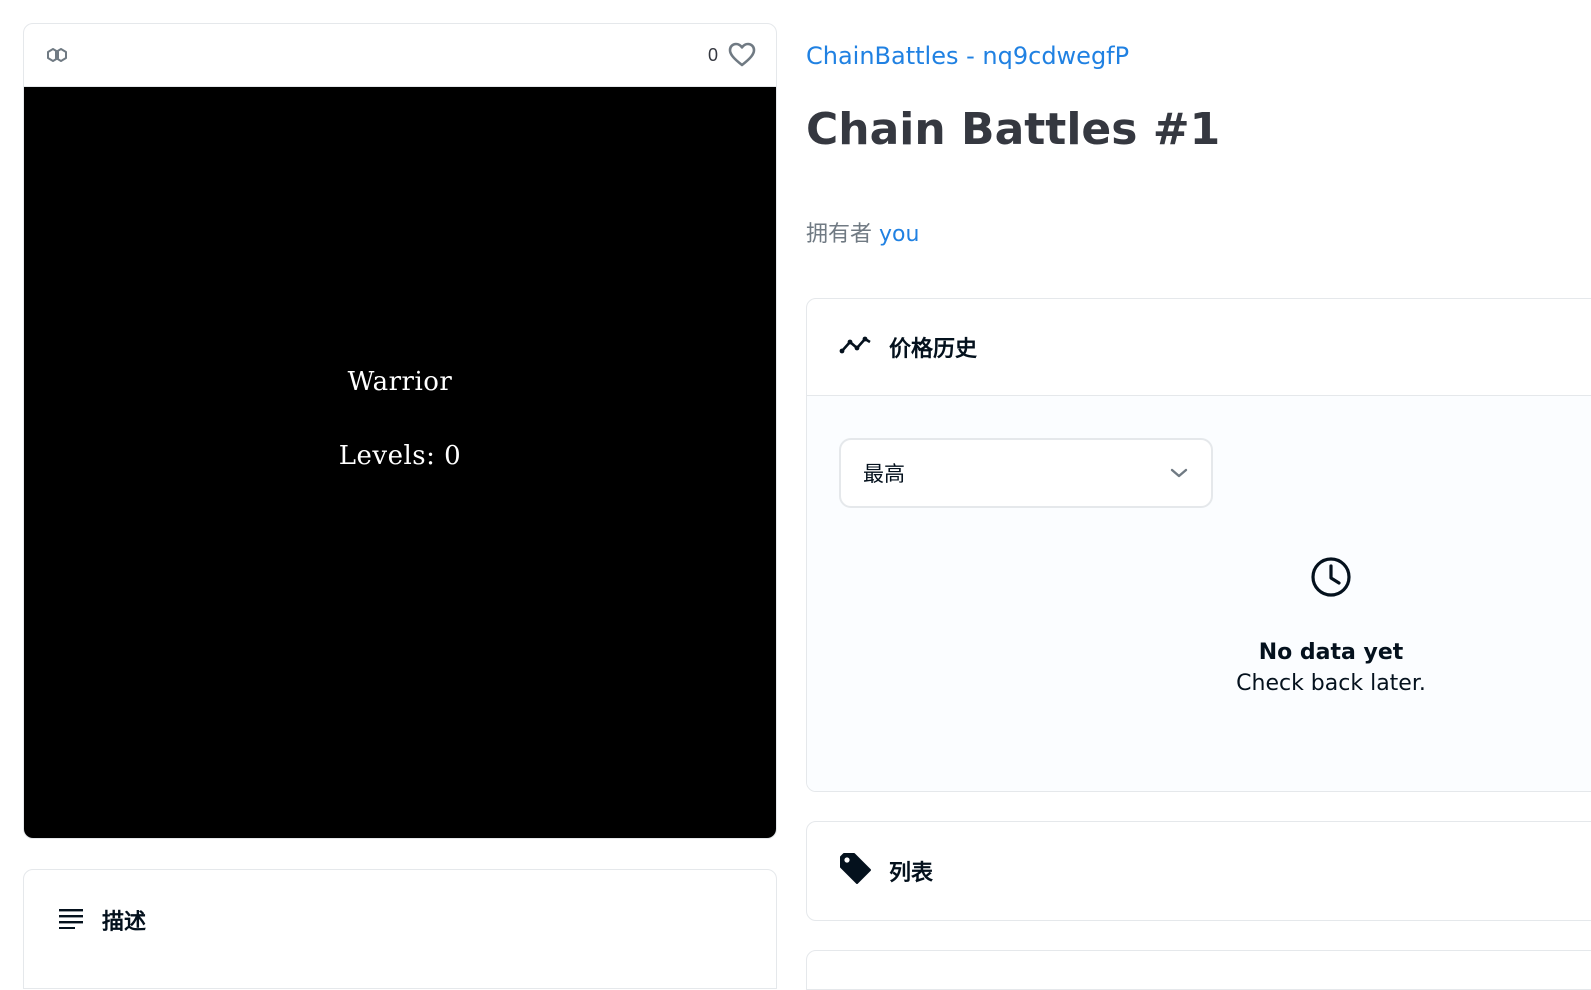 This screenshot has width=1591, height=990. What do you see at coordinates (742, 55) in the screenshot?
I see `heart-outline-icon` at bounding box center [742, 55].